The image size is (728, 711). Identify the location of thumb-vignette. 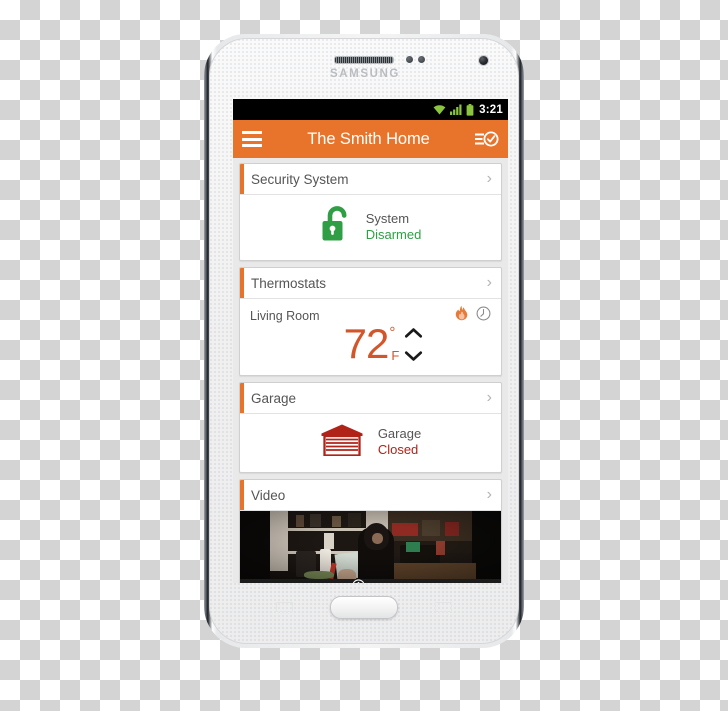
(370, 545).